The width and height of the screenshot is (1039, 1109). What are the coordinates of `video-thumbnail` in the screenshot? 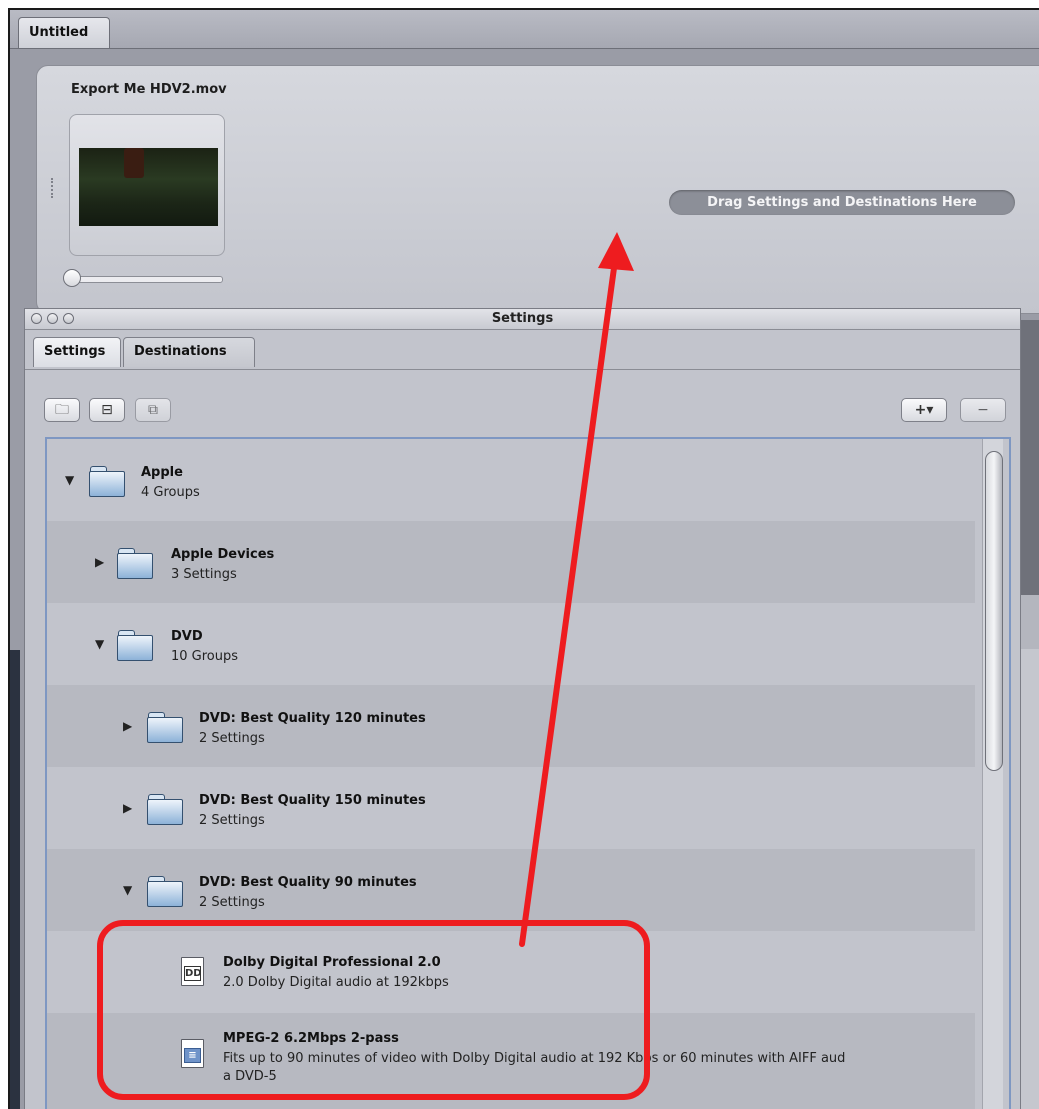 It's located at (148, 187).